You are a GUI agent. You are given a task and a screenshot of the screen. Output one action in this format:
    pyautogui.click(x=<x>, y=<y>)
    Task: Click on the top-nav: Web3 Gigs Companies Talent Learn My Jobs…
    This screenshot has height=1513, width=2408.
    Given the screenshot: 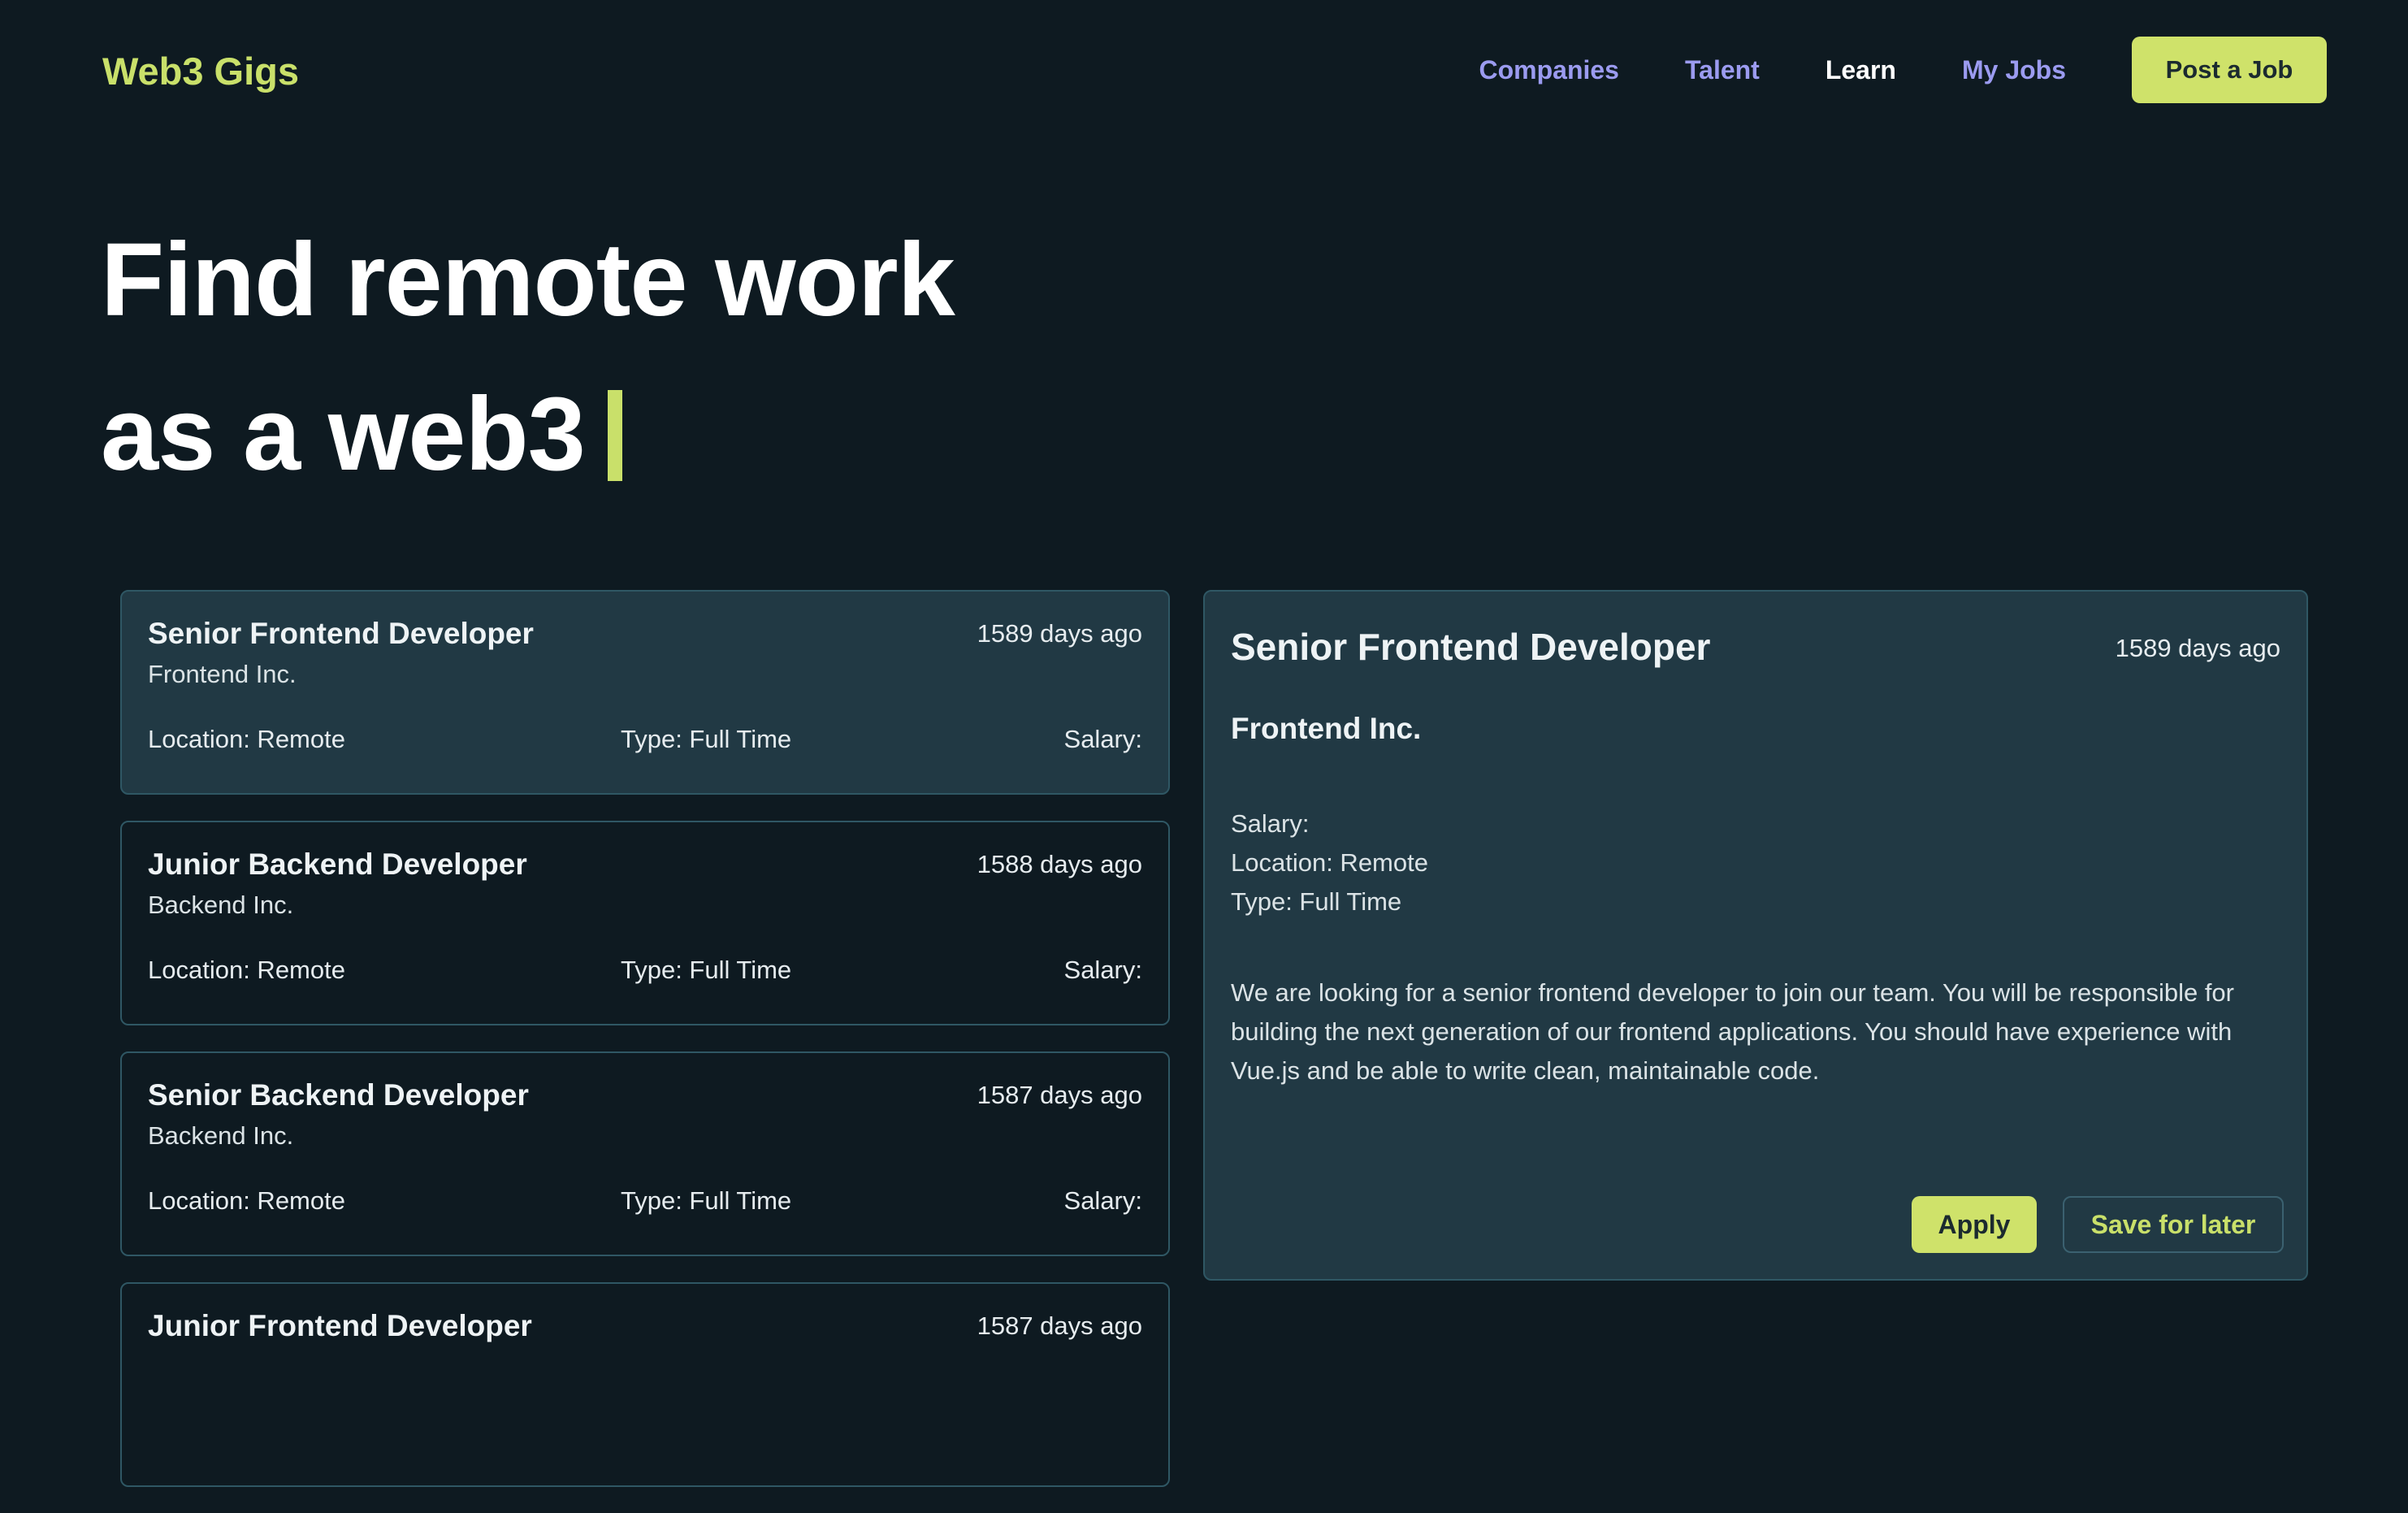 What is the action you would take?
    pyautogui.click(x=1204, y=69)
    